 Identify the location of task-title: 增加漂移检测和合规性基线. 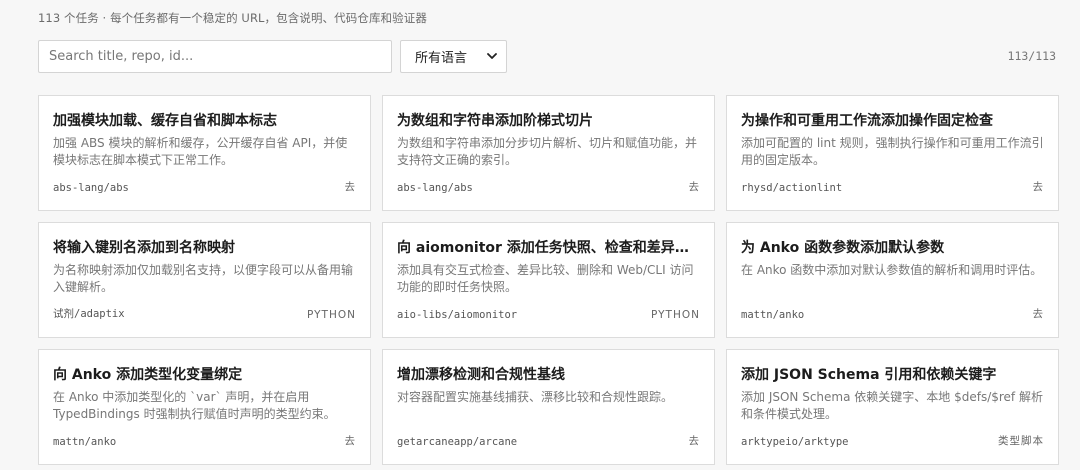
(481, 375).